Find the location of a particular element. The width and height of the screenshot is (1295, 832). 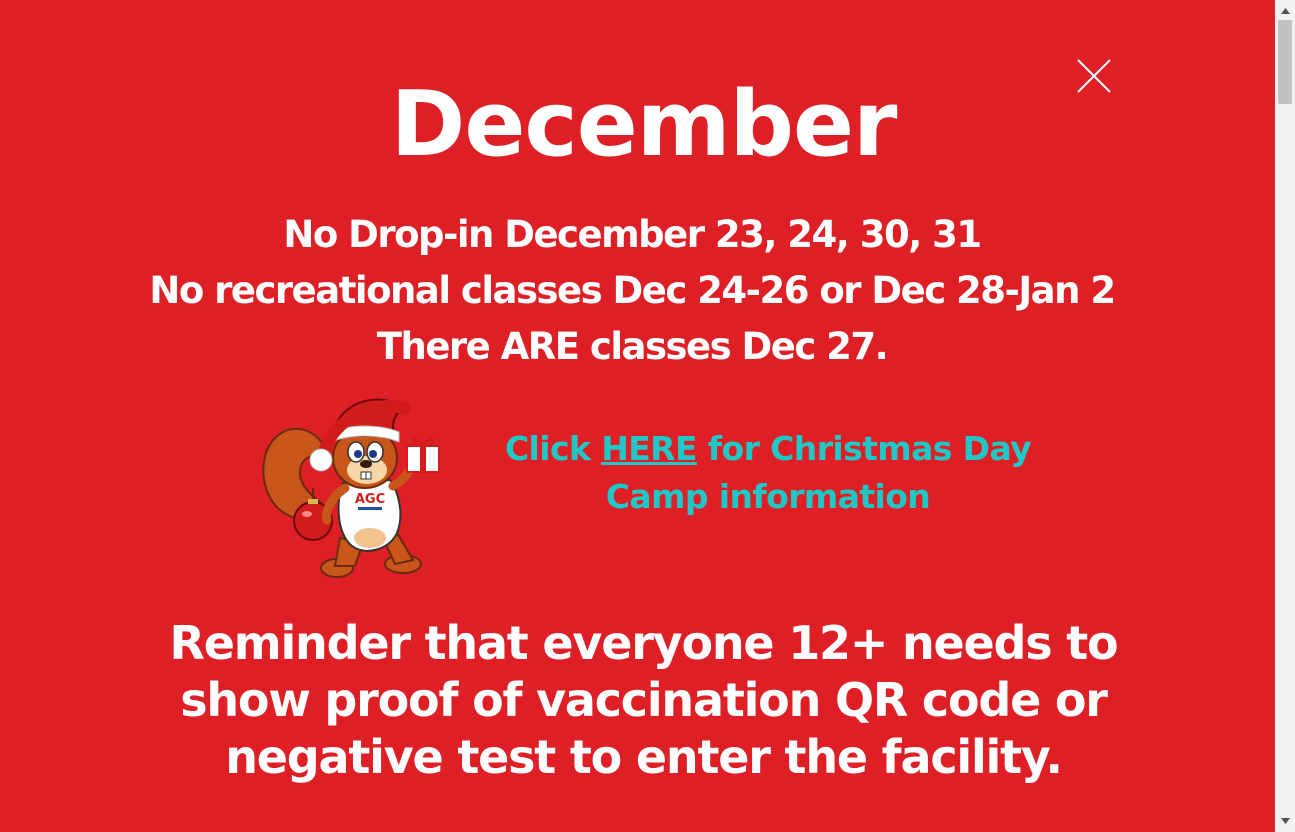

scroll-up-button is located at coordinates (1285, 10).